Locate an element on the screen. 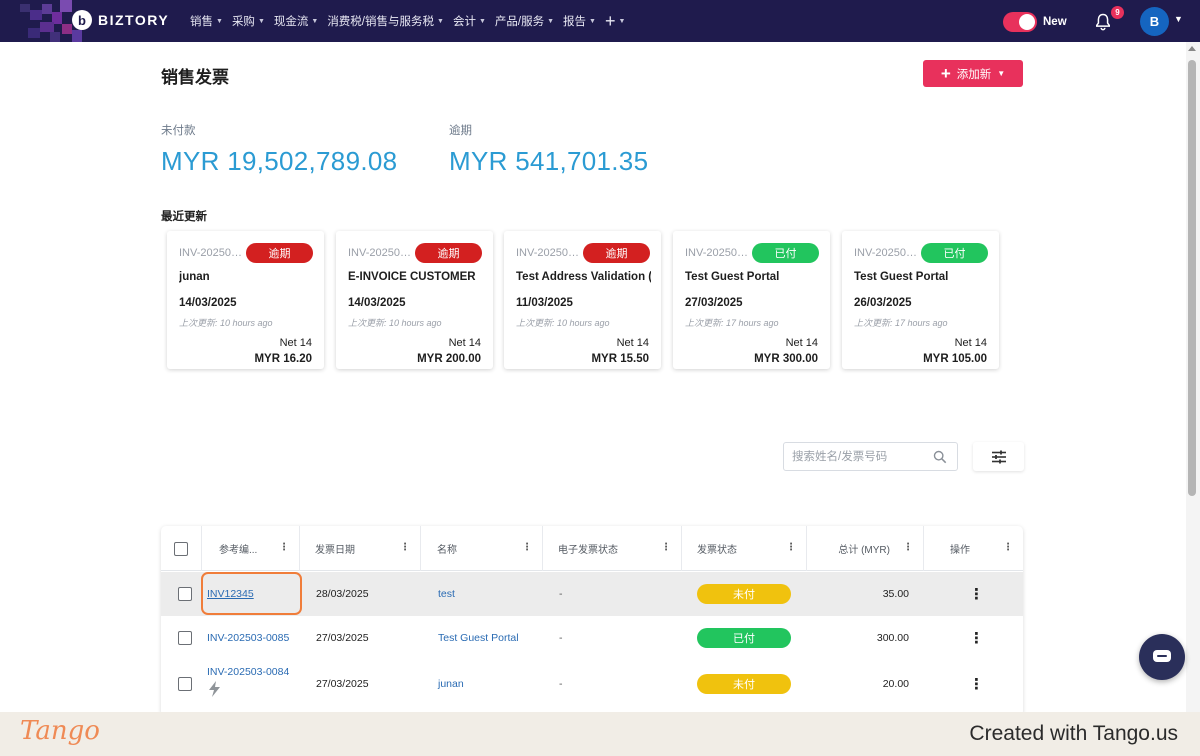 Image resolution: width=1200 pixels, height=756 pixels. header-einvoice-status: 电子发票状态 ⋮ is located at coordinates (612, 548).